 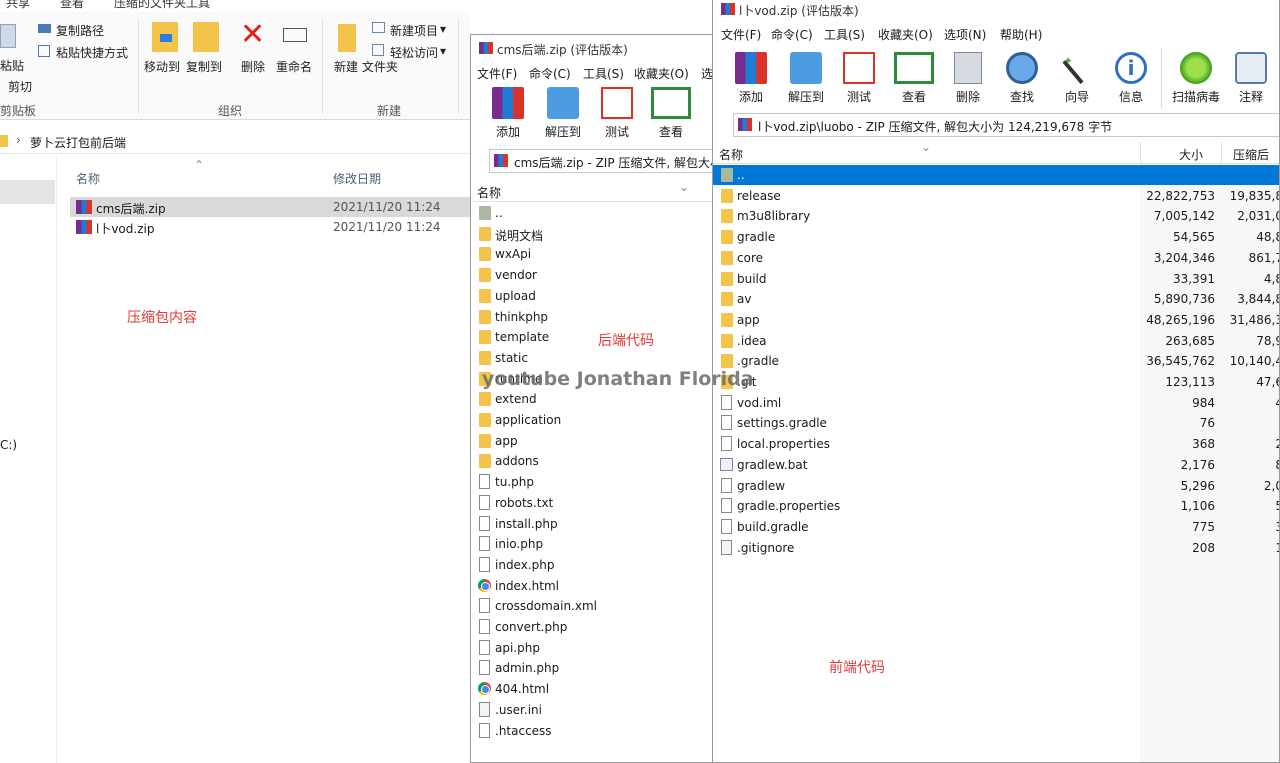 What do you see at coordinates (996, 341) in the screenshot?
I see `list-item: .idea 263,685 78,9` at bounding box center [996, 341].